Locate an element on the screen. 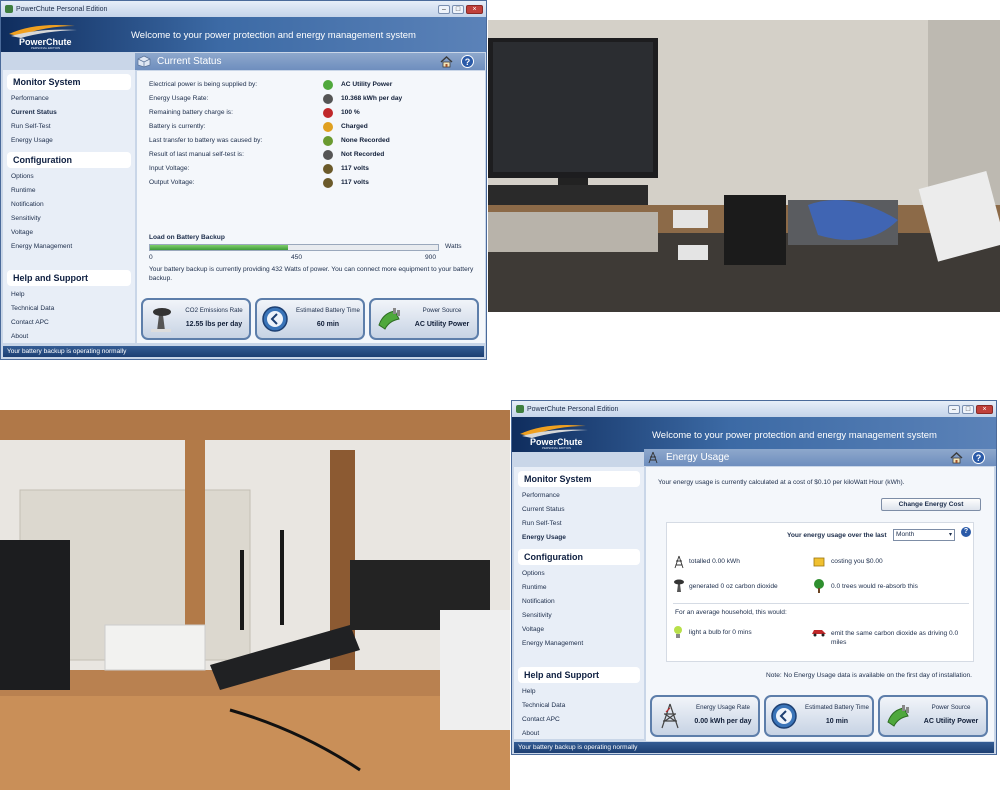 The image size is (1000, 800). tile-value: 0.00 kWh per day is located at coordinates (723, 721).